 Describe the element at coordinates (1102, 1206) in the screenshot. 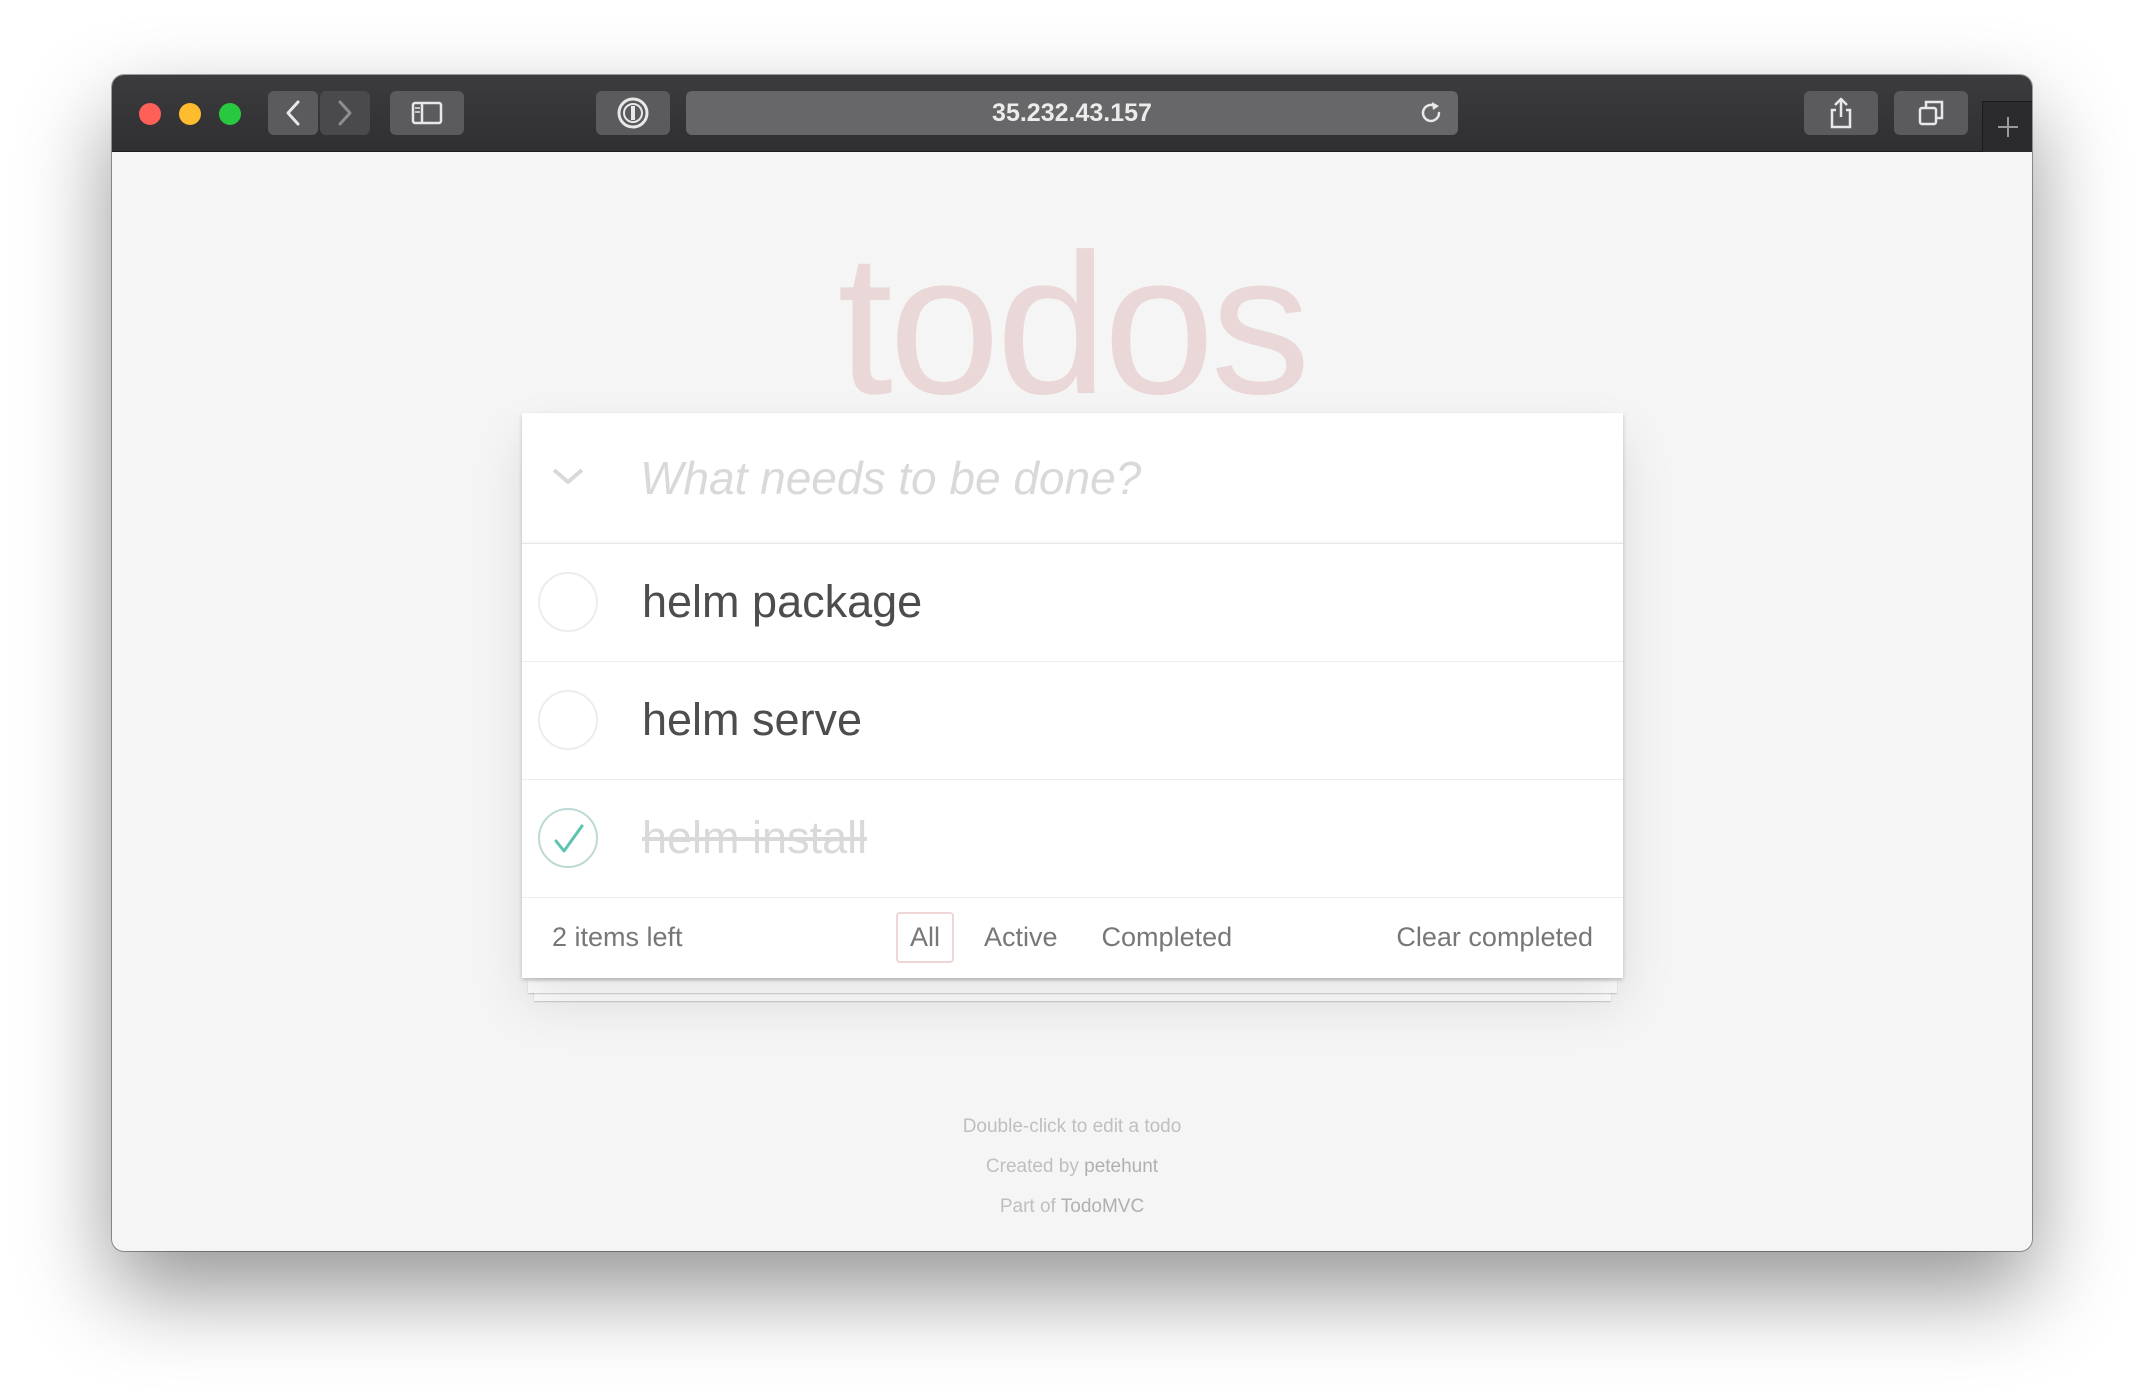

I see `todomvc-link: TodoMVC` at that location.